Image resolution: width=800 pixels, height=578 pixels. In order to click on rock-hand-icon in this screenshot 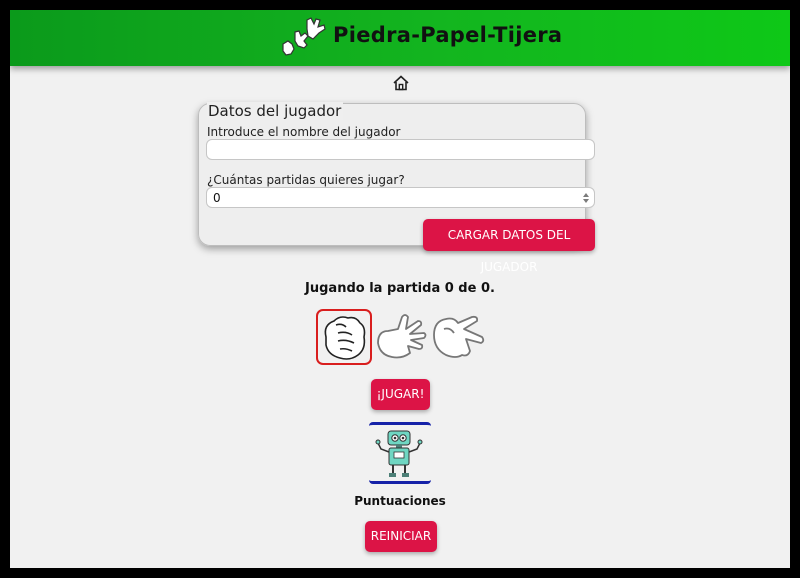, I will do `click(344, 337)`.